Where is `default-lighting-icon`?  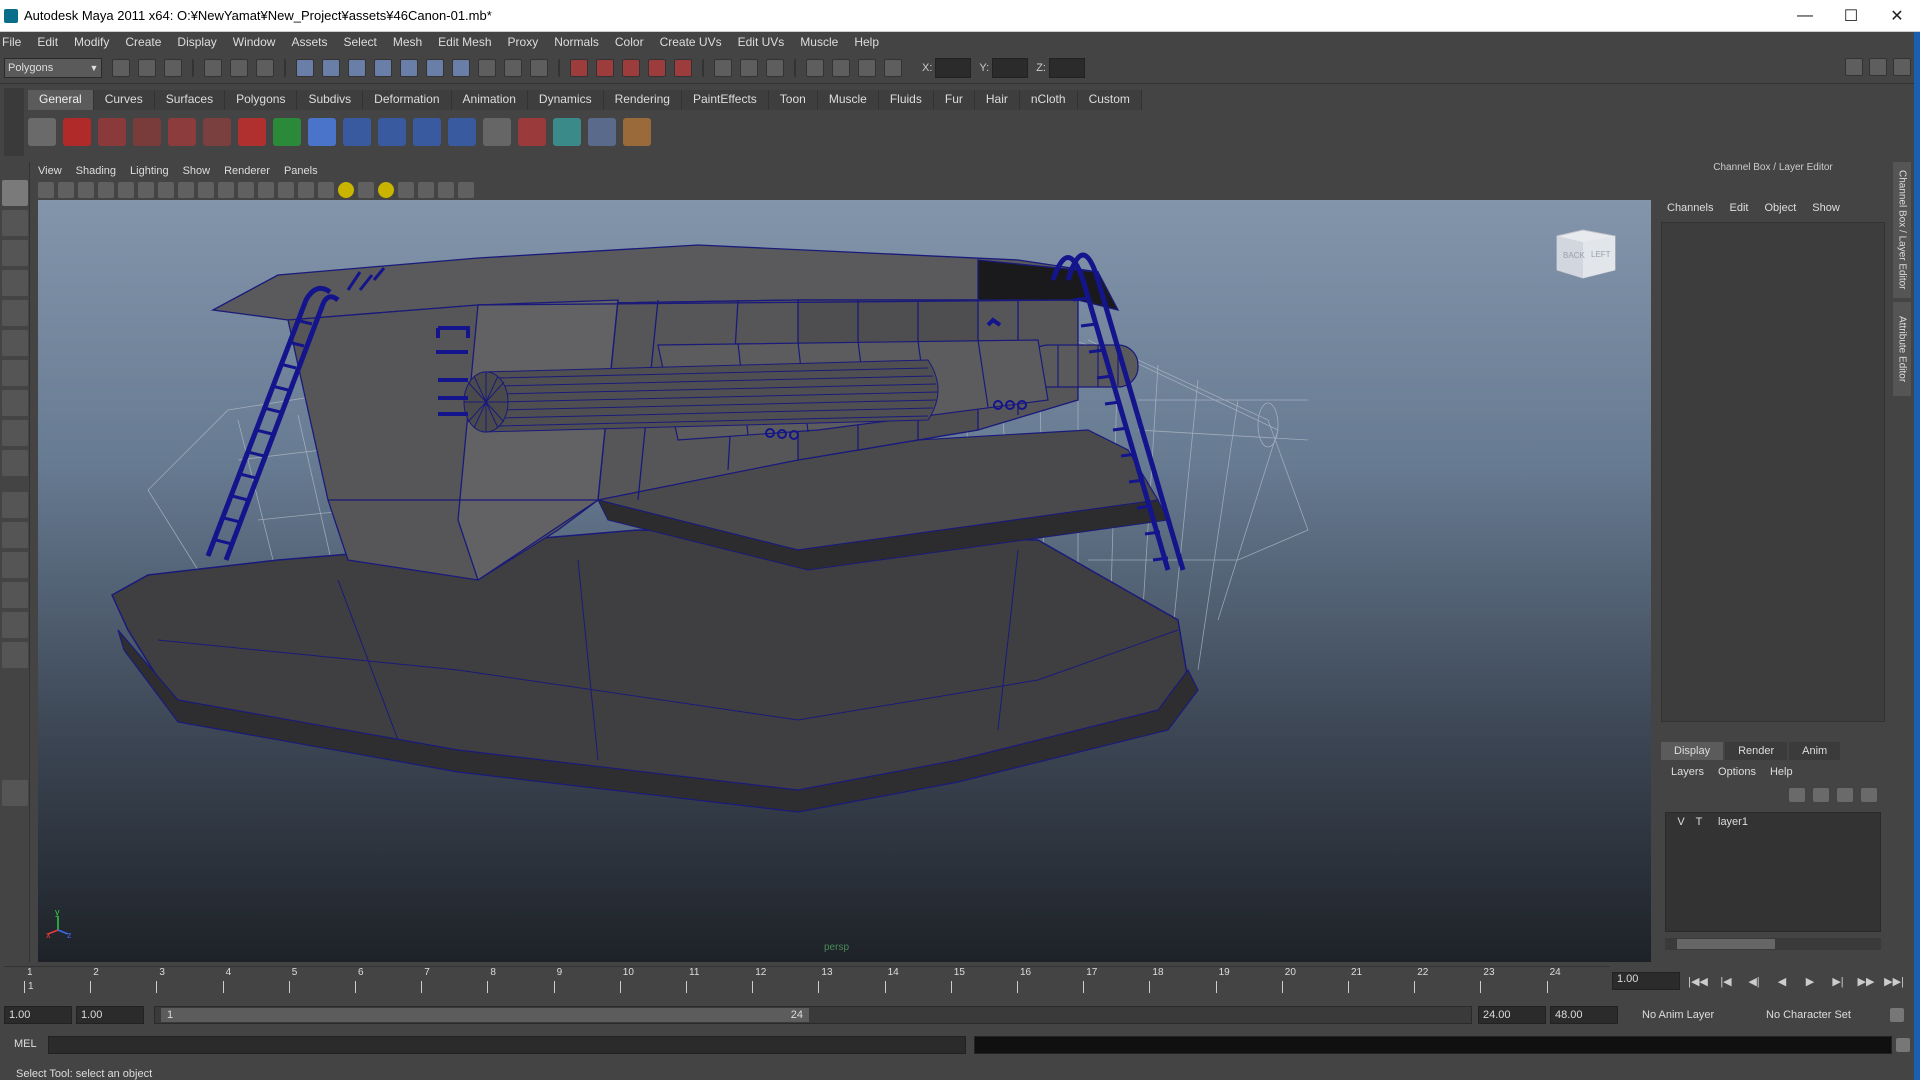
default-lighting-icon is located at coordinates (346, 190).